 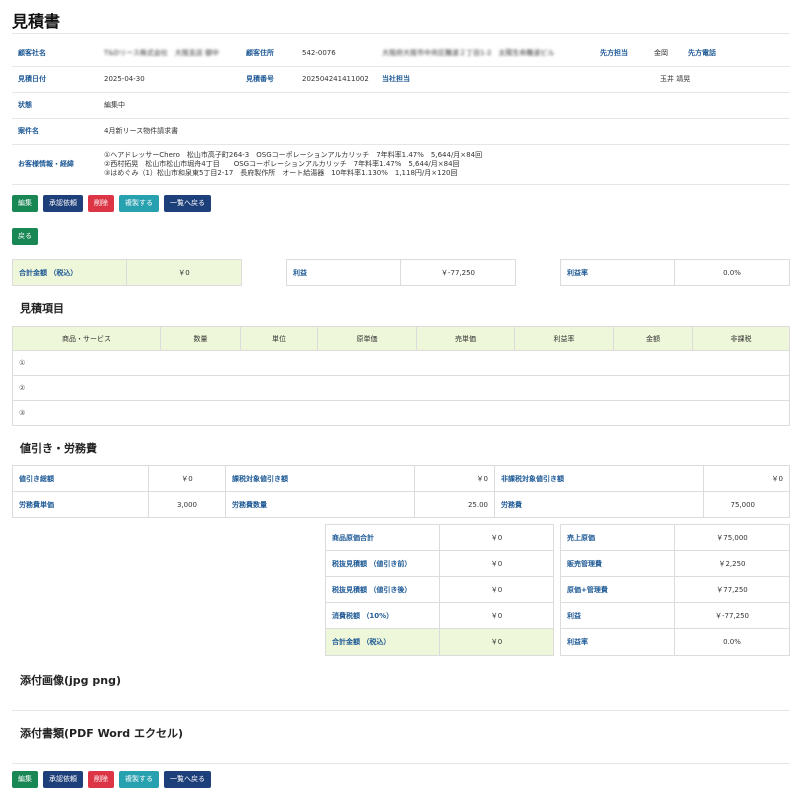 I want to click on our-rep: 玉井 靖晃, so click(x=692, y=79).